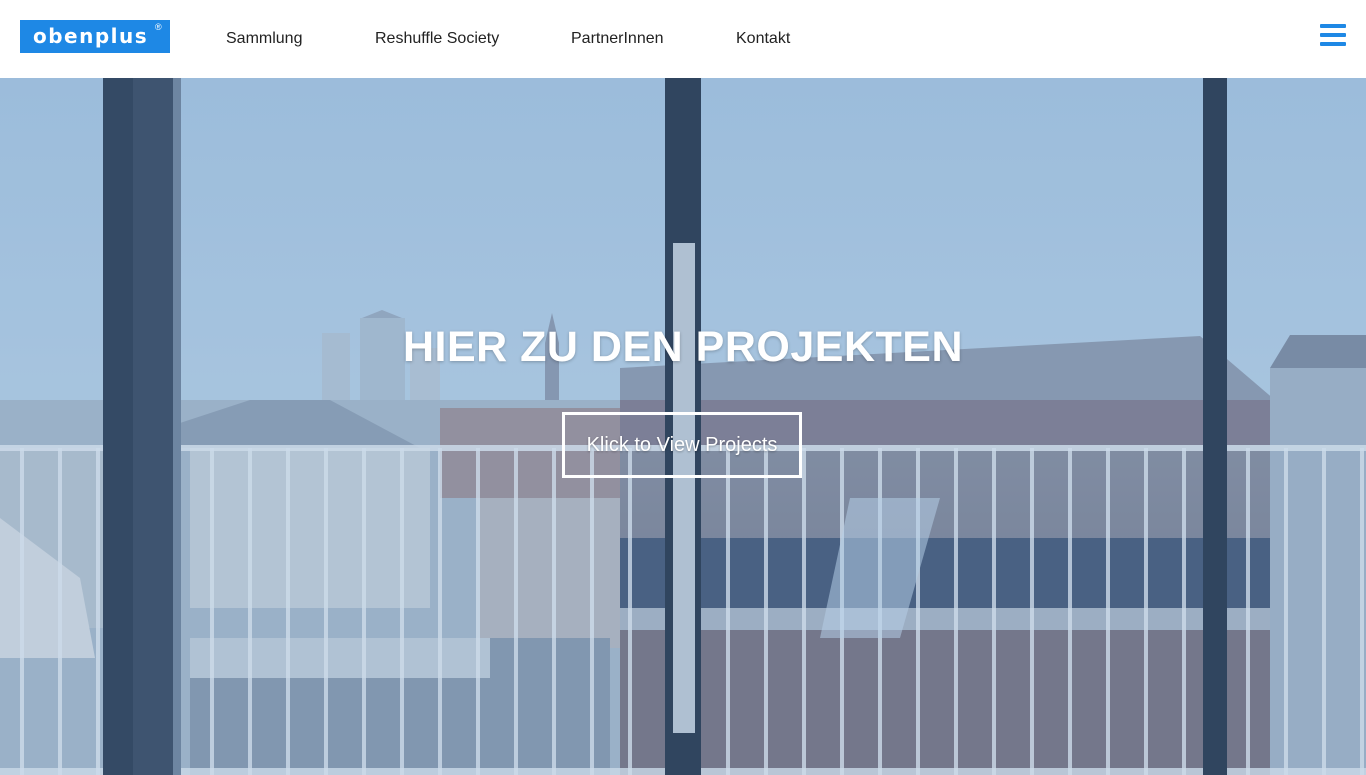 Image resolution: width=1366 pixels, height=775 pixels. What do you see at coordinates (437, 39) in the screenshot?
I see `nav-item-reshuffle-society: Reshuffle Society` at bounding box center [437, 39].